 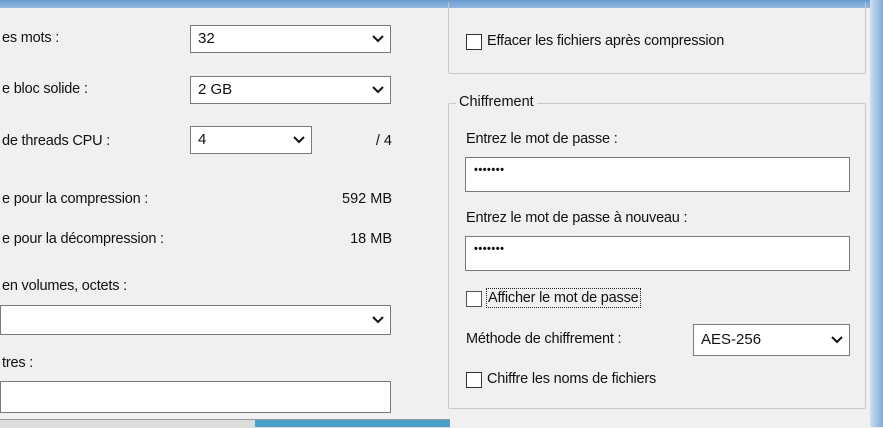 What do you see at coordinates (18, 363) in the screenshot?
I see `params-label: tres :` at bounding box center [18, 363].